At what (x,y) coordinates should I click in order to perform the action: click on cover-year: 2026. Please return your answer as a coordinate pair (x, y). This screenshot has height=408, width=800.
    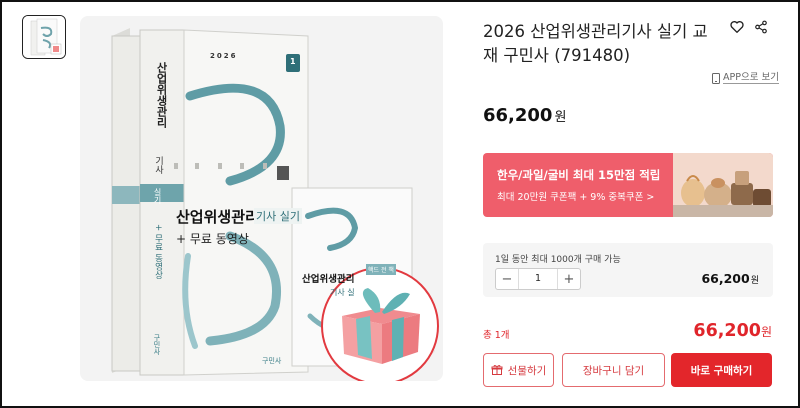
    Looking at the image, I should click on (224, 56).